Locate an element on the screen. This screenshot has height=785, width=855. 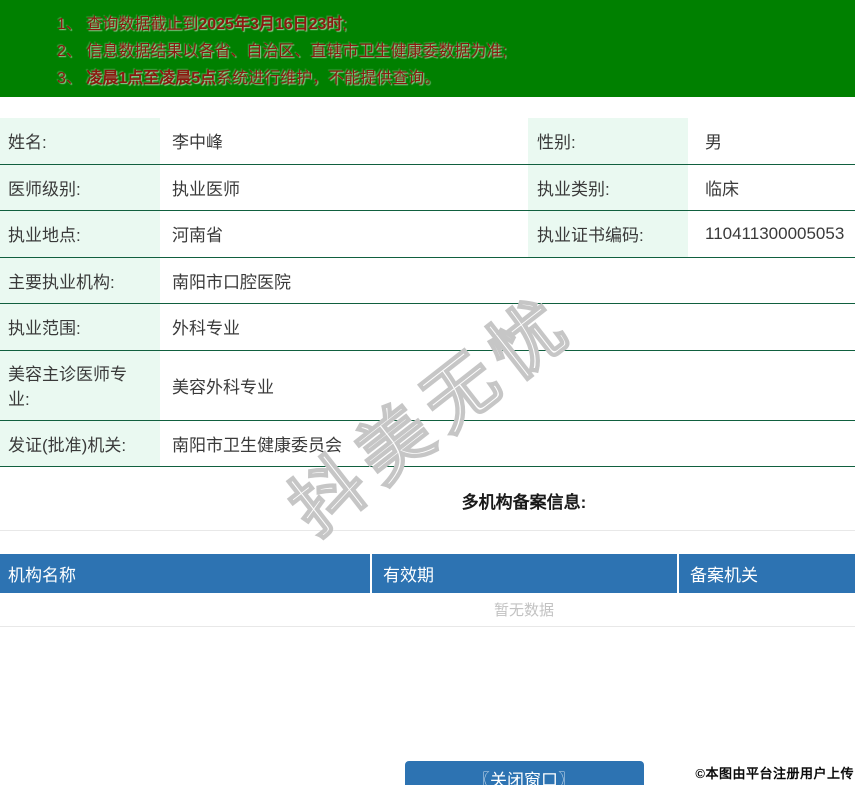
close-window-button: 〖关闭窗口〗 is located at coordinates (524, 773).